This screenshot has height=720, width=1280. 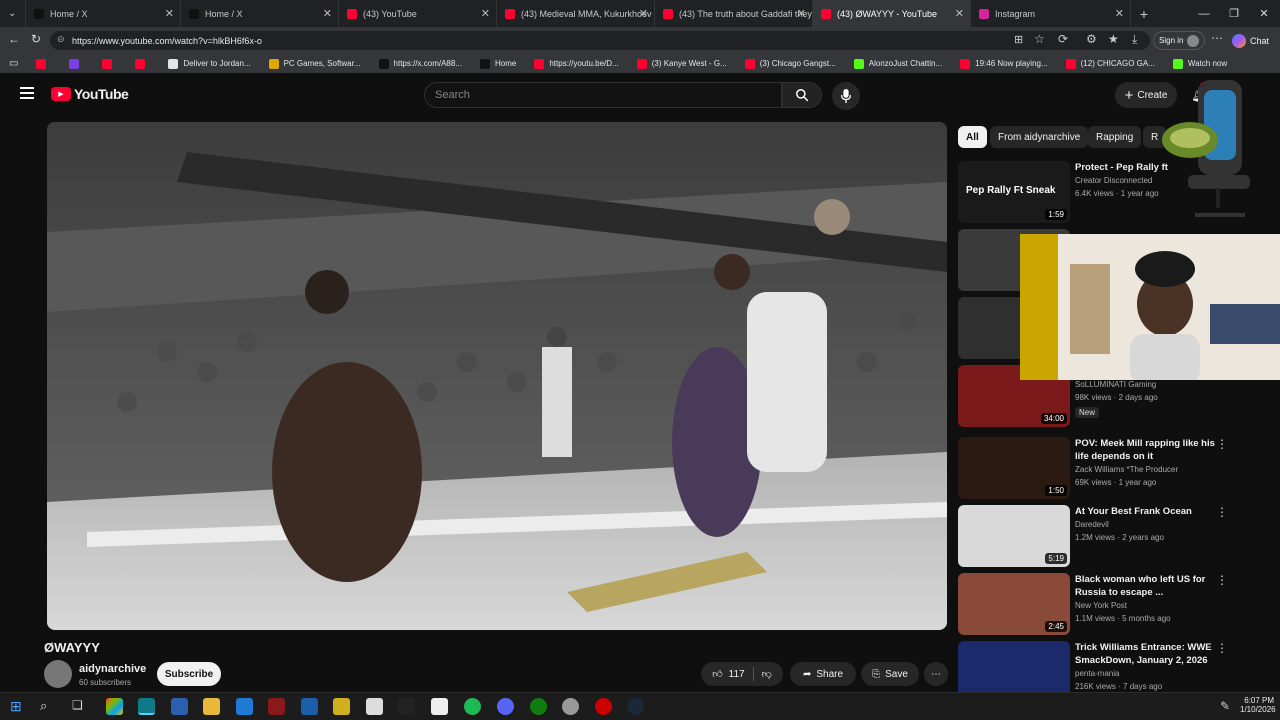 What do you see at coordinates (374, 706) in the screenshot?
I see `shortcut-icon` at bounding box center [374, 706].